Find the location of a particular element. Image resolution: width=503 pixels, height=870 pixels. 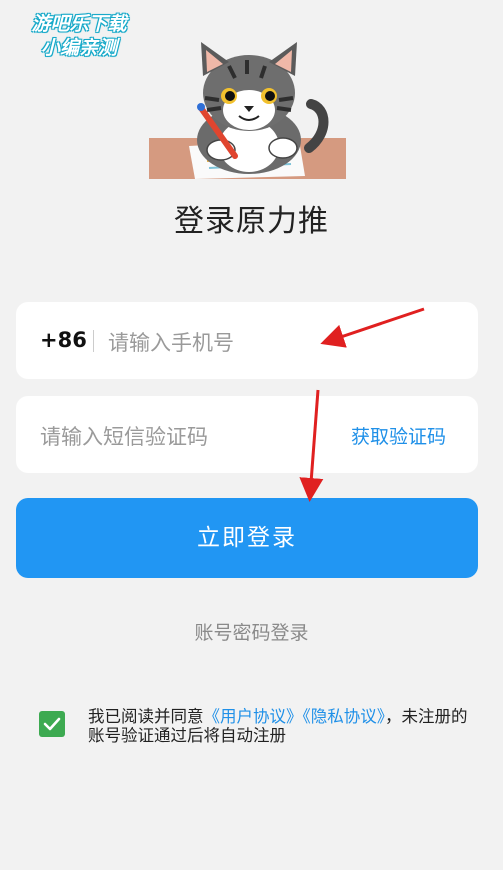

user-agreement-link: 《用户协议》 is located at coordinates (253, 716).